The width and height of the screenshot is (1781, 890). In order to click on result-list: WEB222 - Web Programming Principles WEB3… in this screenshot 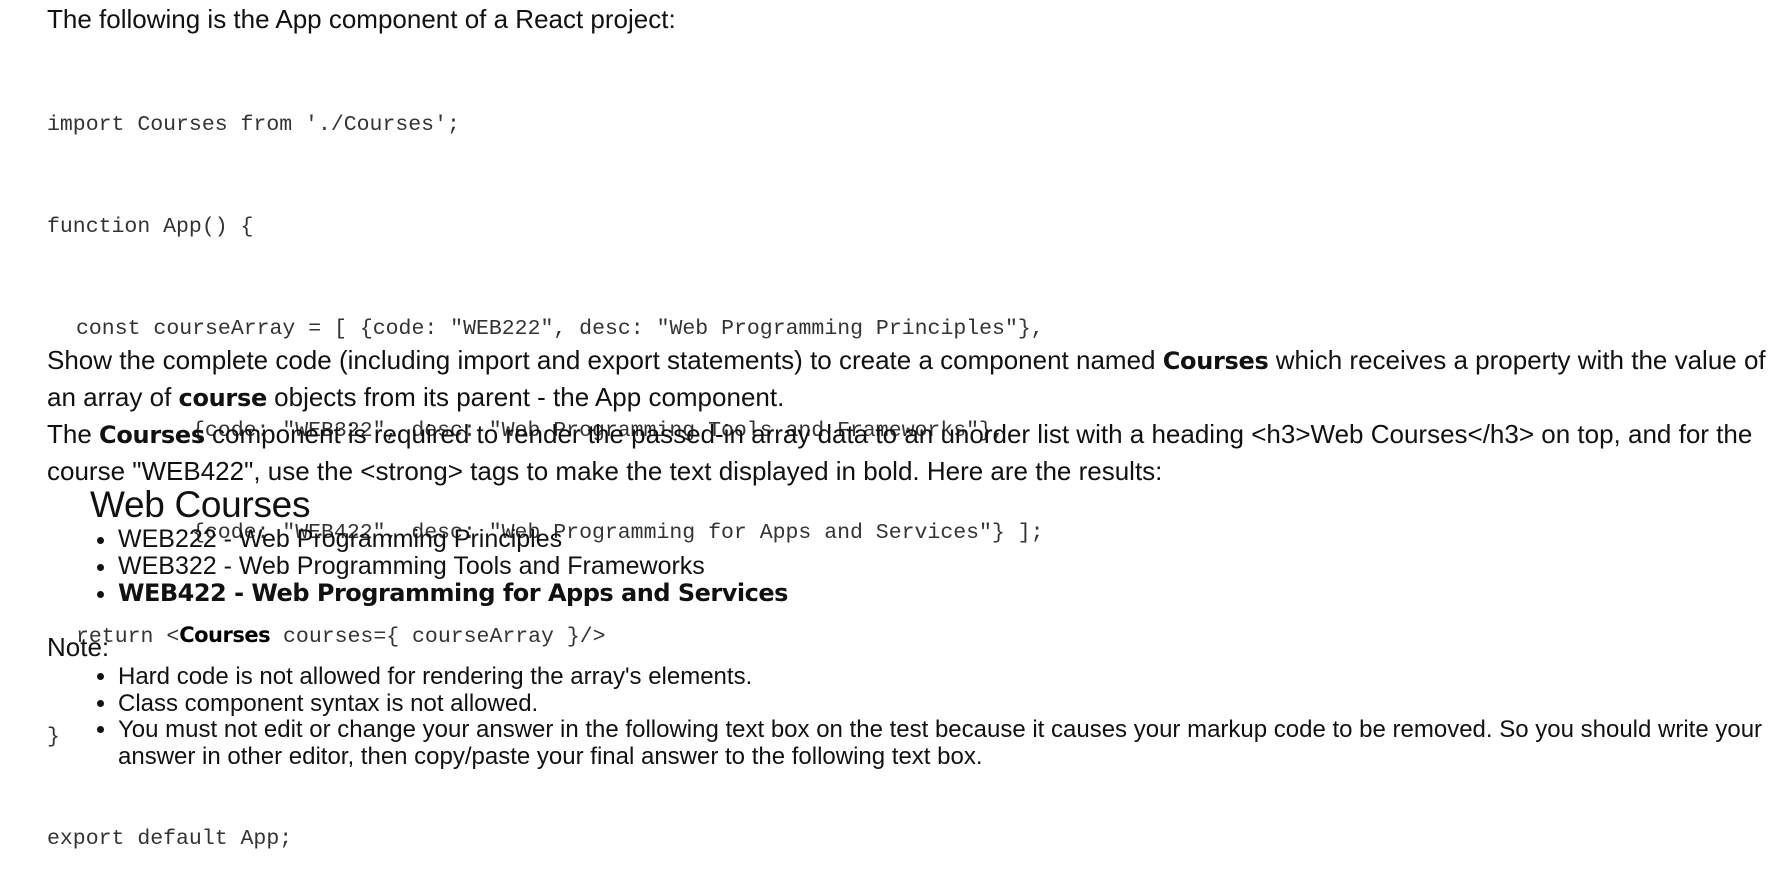, I will do `click(439, 566)`.